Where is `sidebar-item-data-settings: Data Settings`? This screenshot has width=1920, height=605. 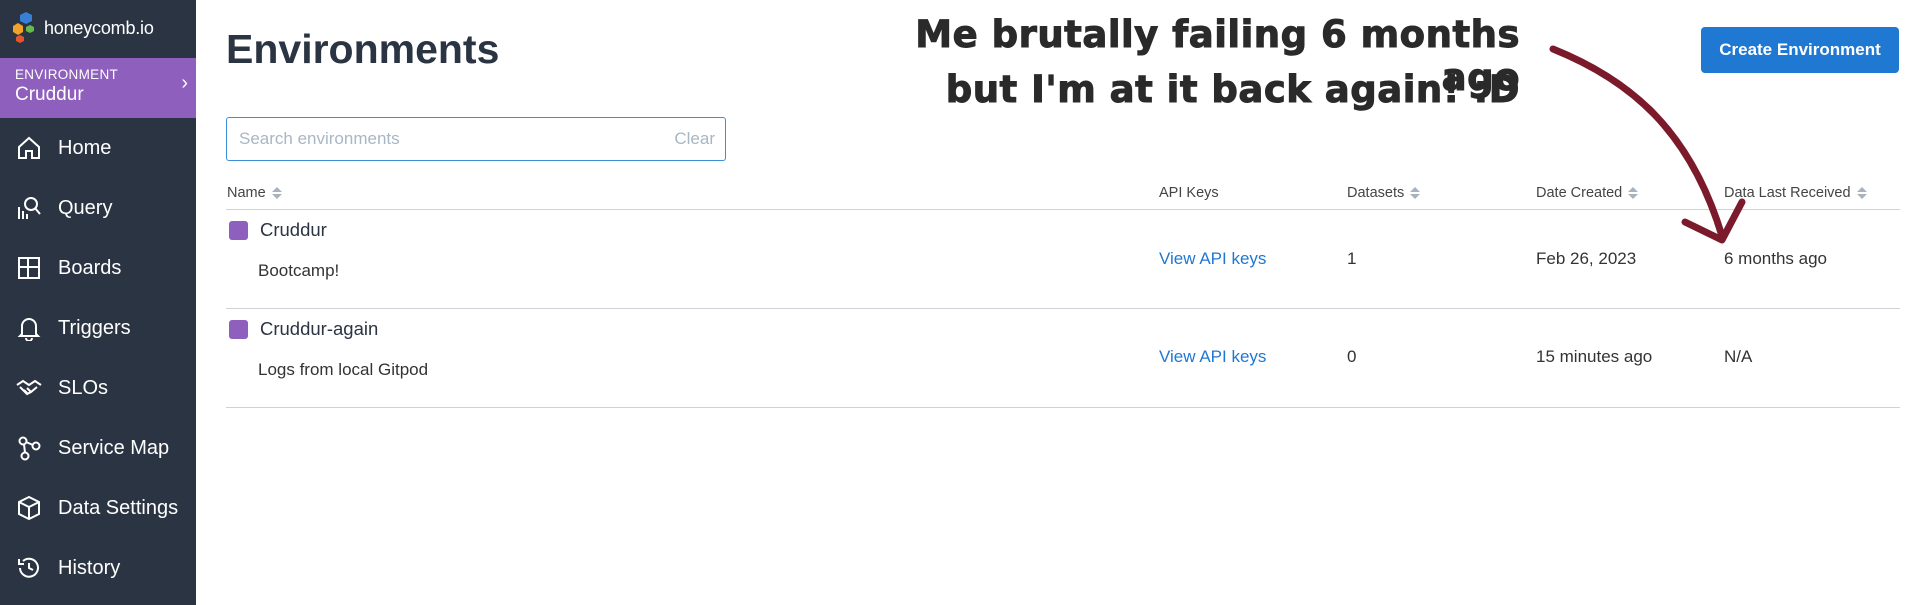
sidebar-item-data-settings: Data Settings is located at coordinates (98, 508).